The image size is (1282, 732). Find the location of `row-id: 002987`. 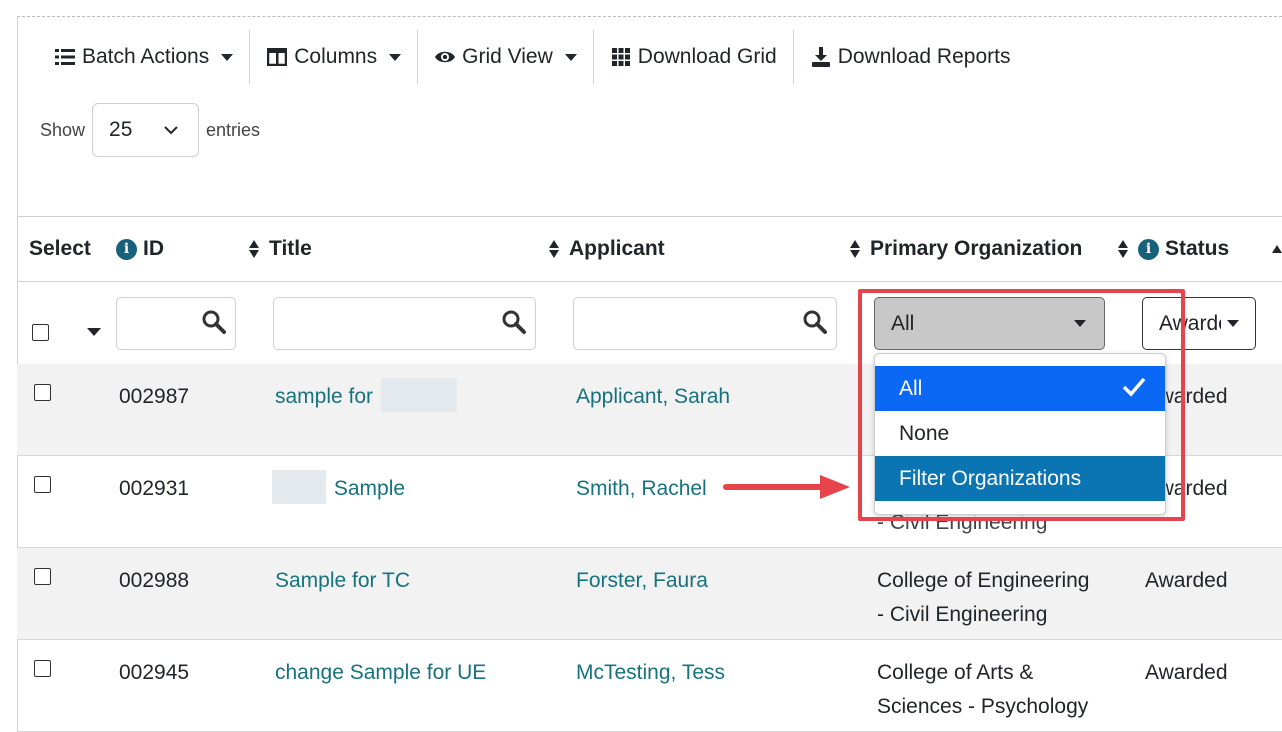

row-id: 002987 is located at coordinates (154, 396).